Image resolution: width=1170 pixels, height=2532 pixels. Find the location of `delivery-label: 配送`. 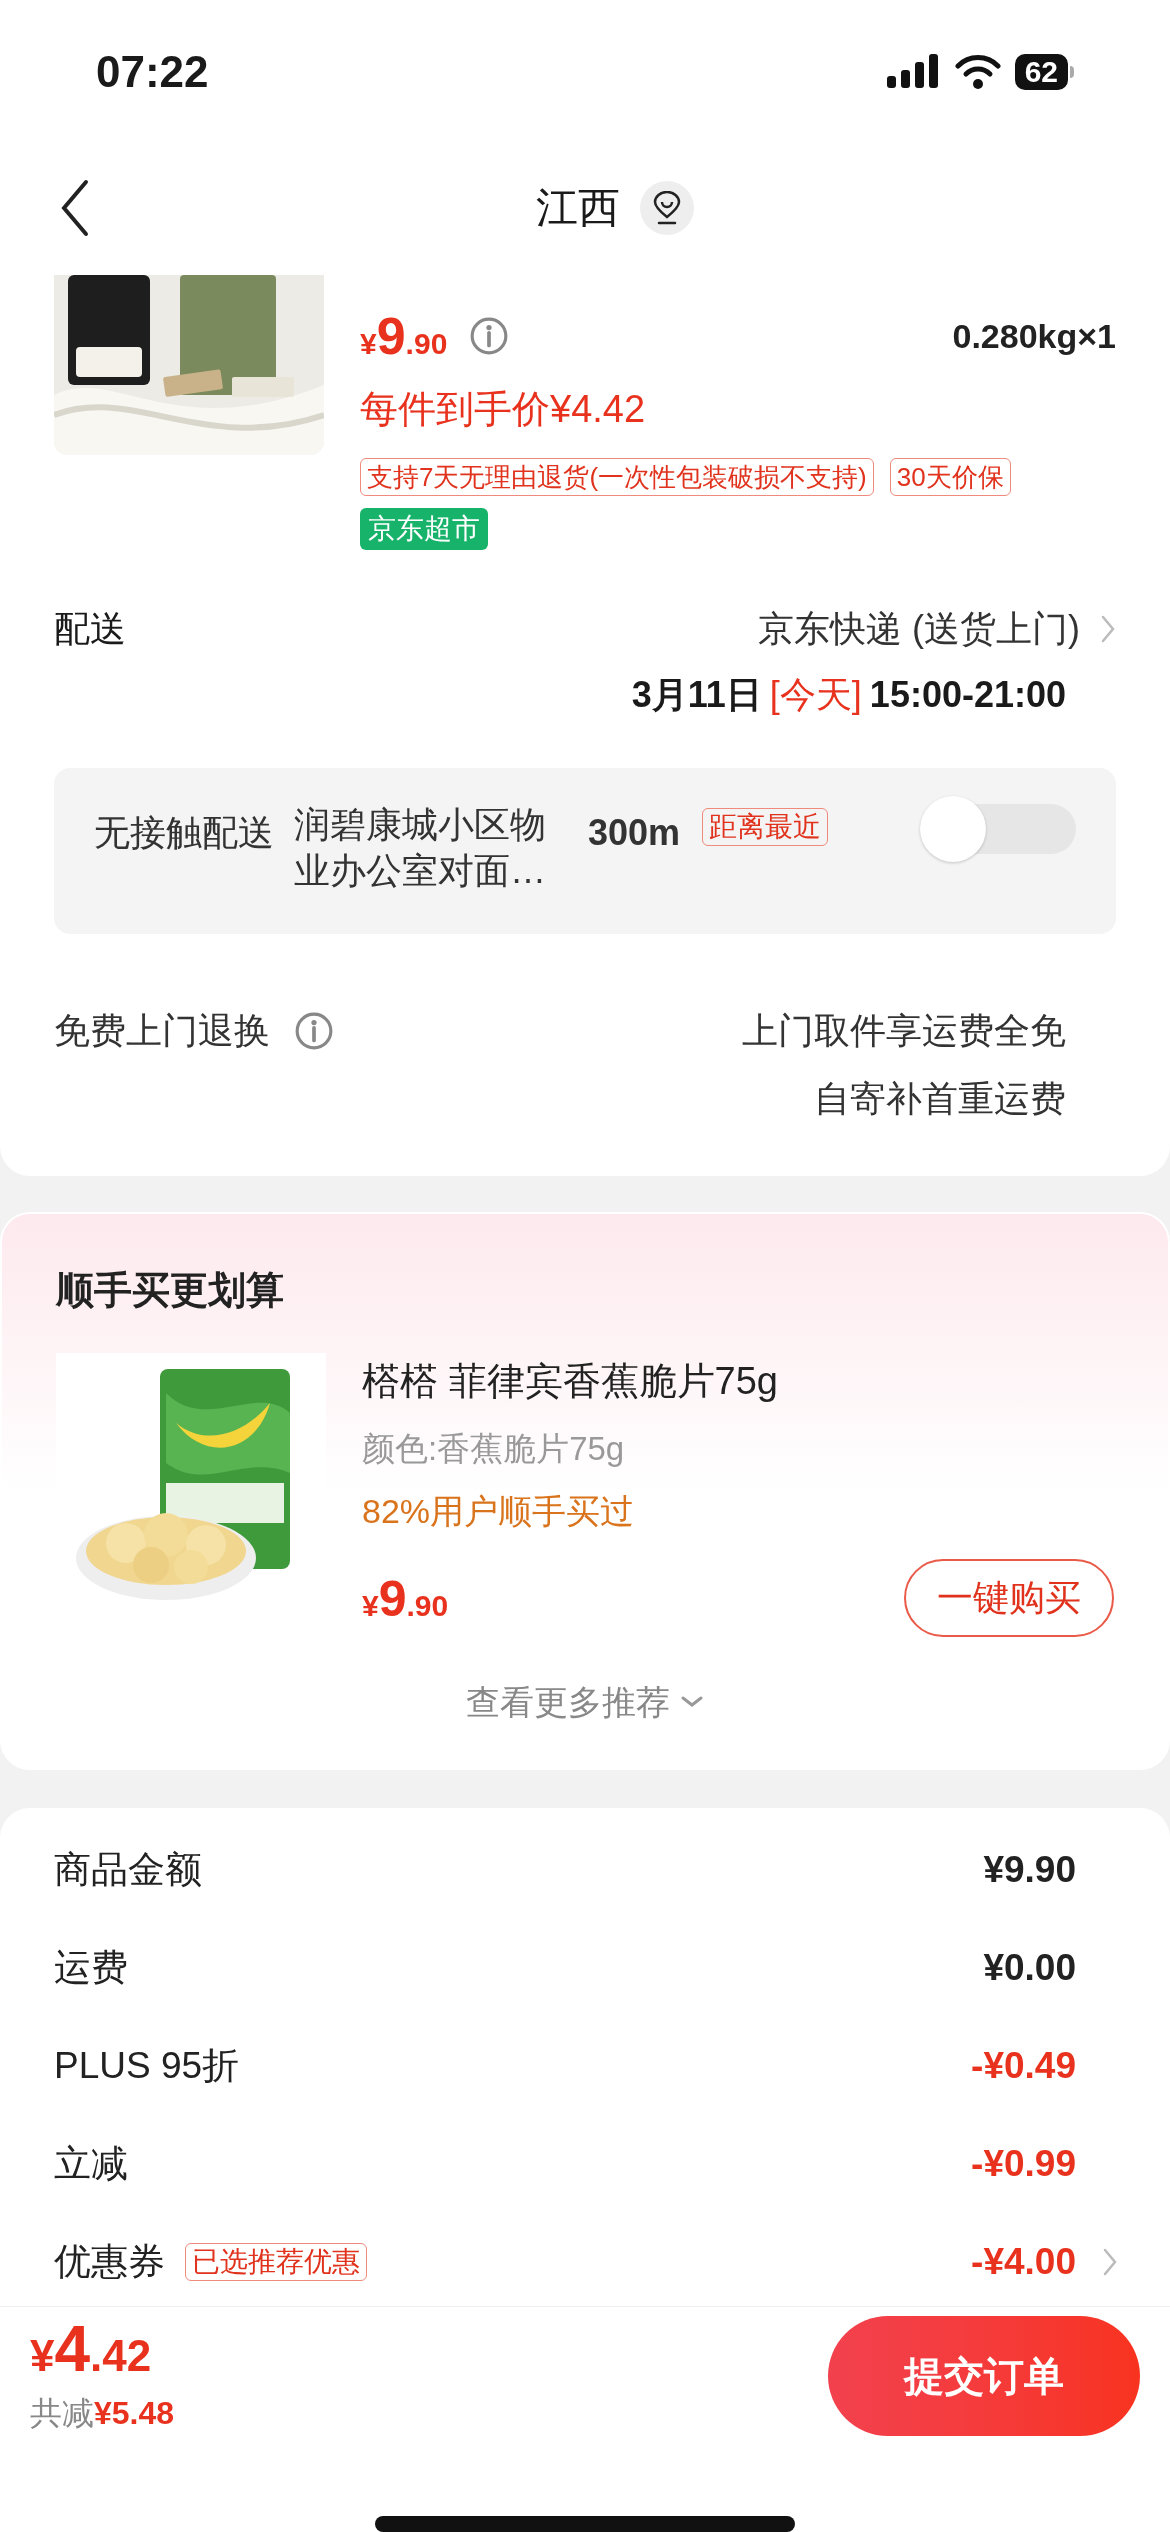

delivery-label: 配送 is located at coordinates (90, 629).